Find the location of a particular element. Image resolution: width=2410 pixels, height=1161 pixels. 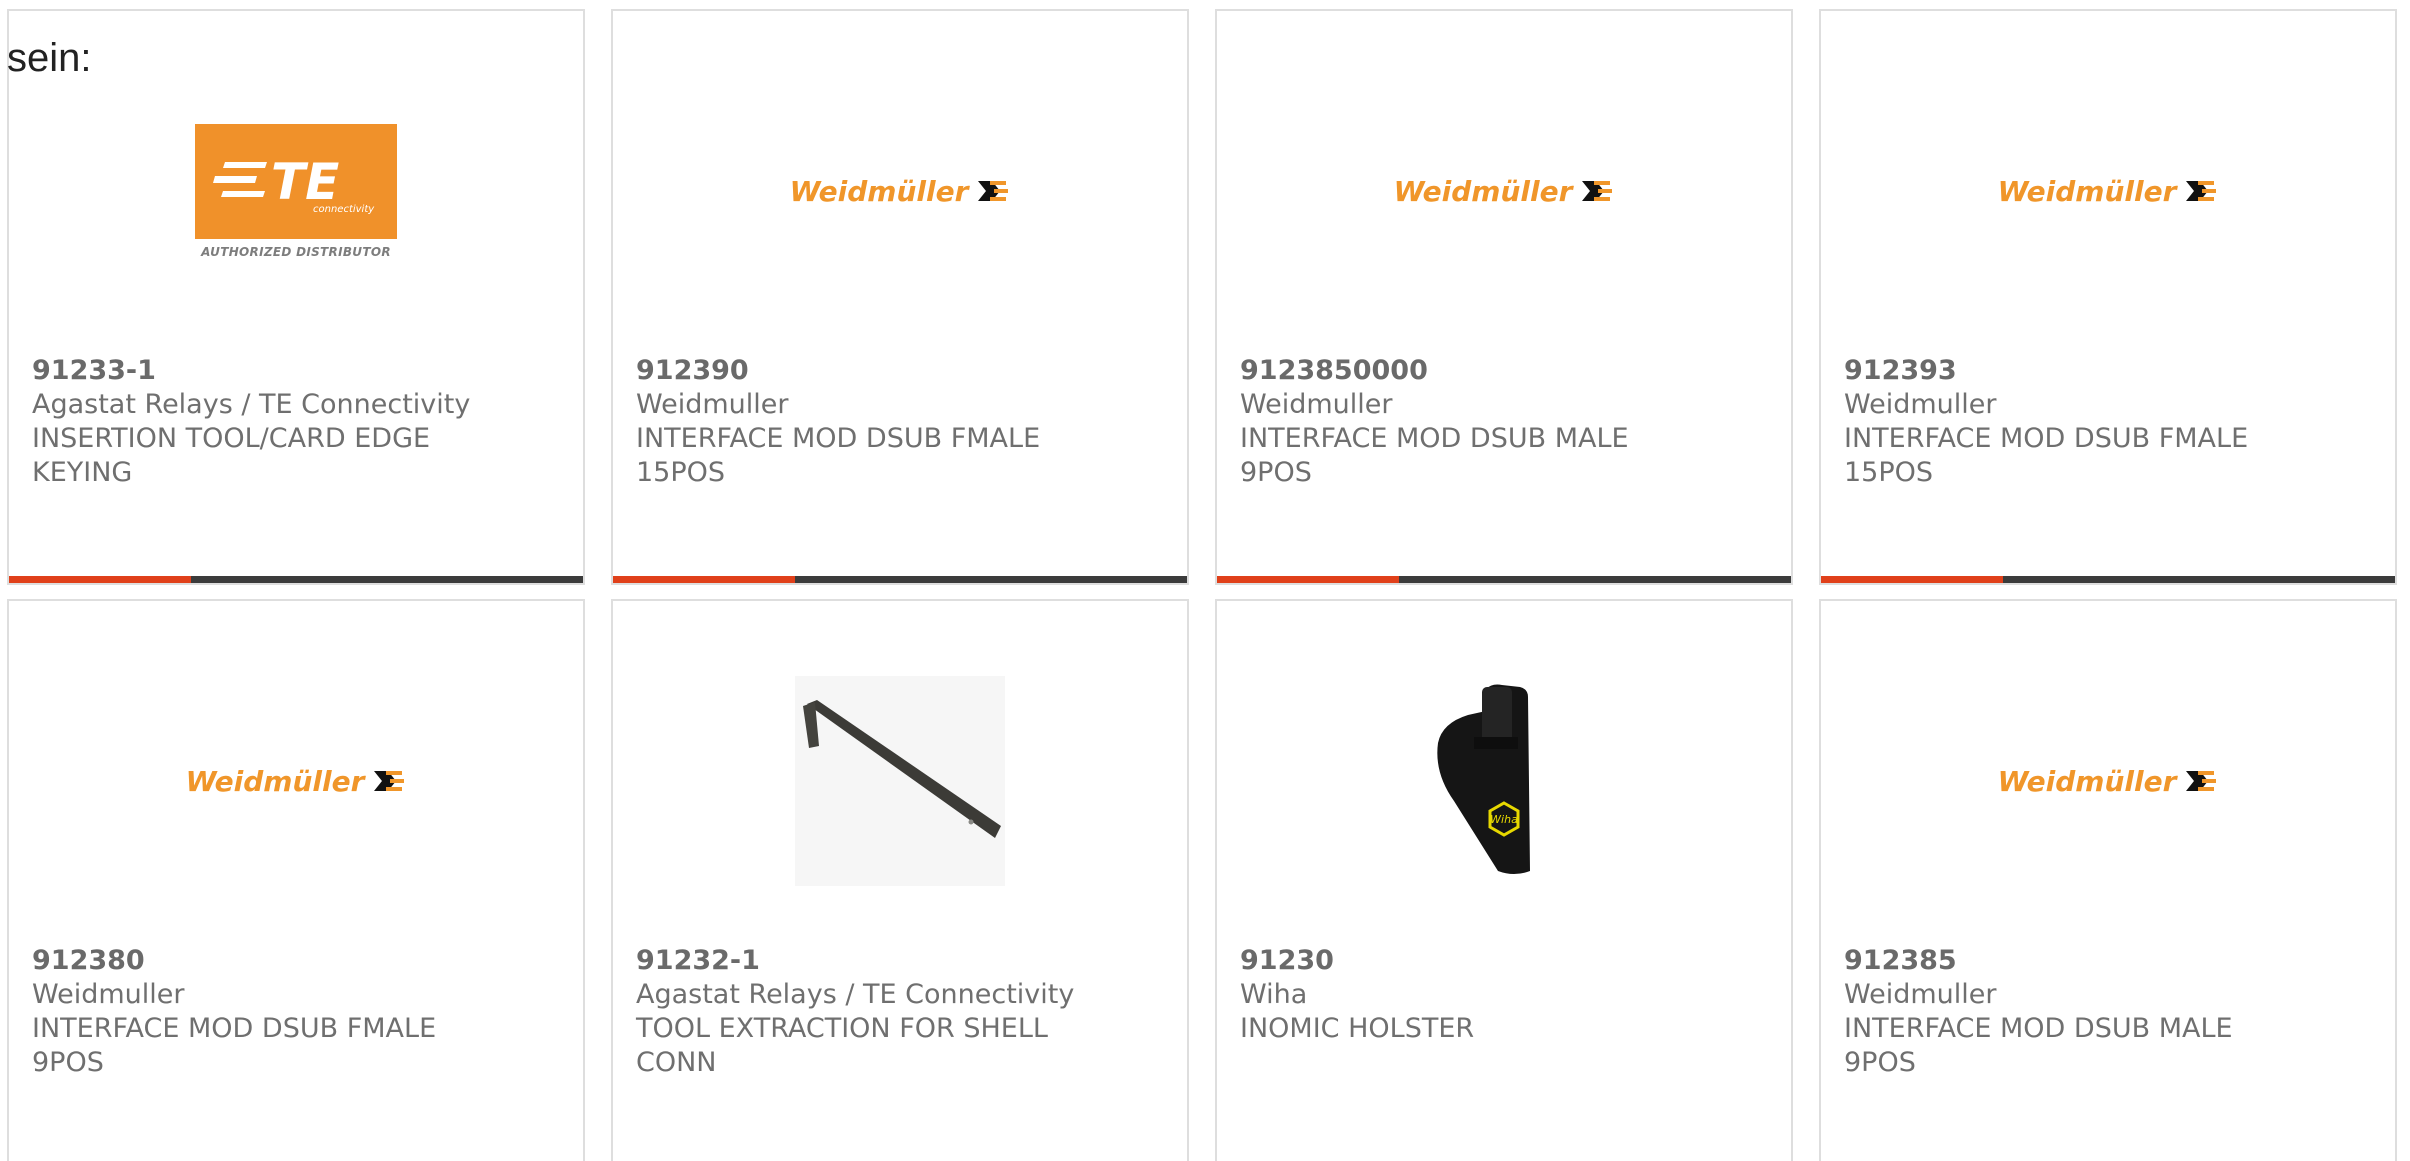

part-number: 9123850000 is located at coordinates (1495, 371).